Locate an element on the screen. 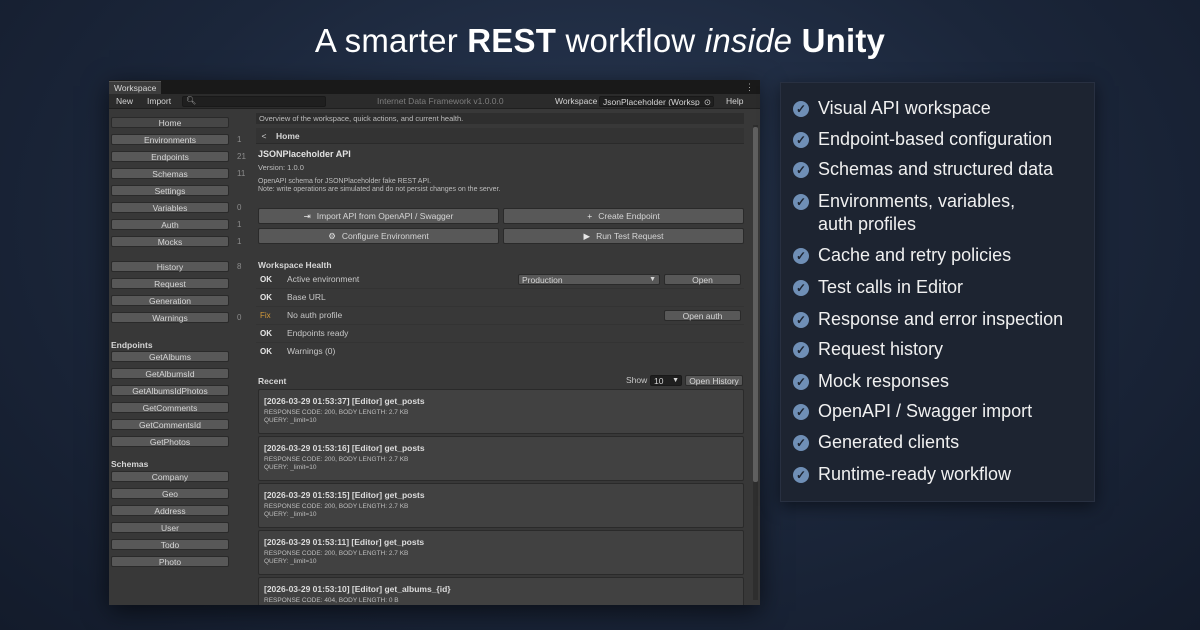 The image size is (1200, 630). schema-item: Company is located at coordinates (170, 476).